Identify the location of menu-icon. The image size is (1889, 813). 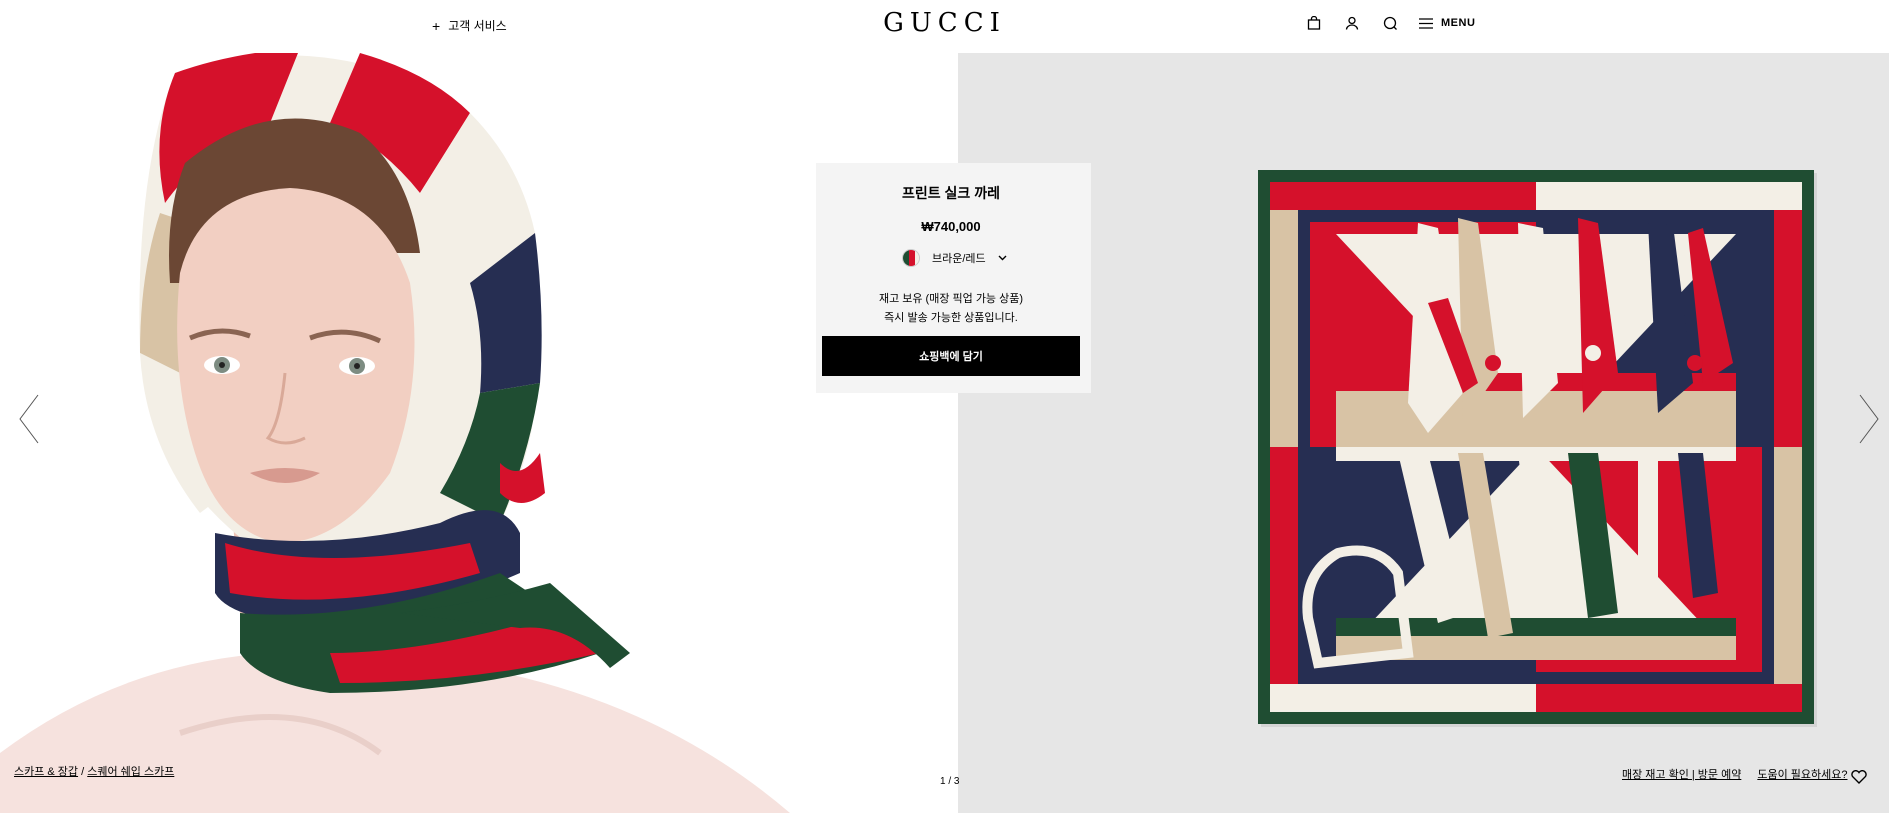
(1426, 23).